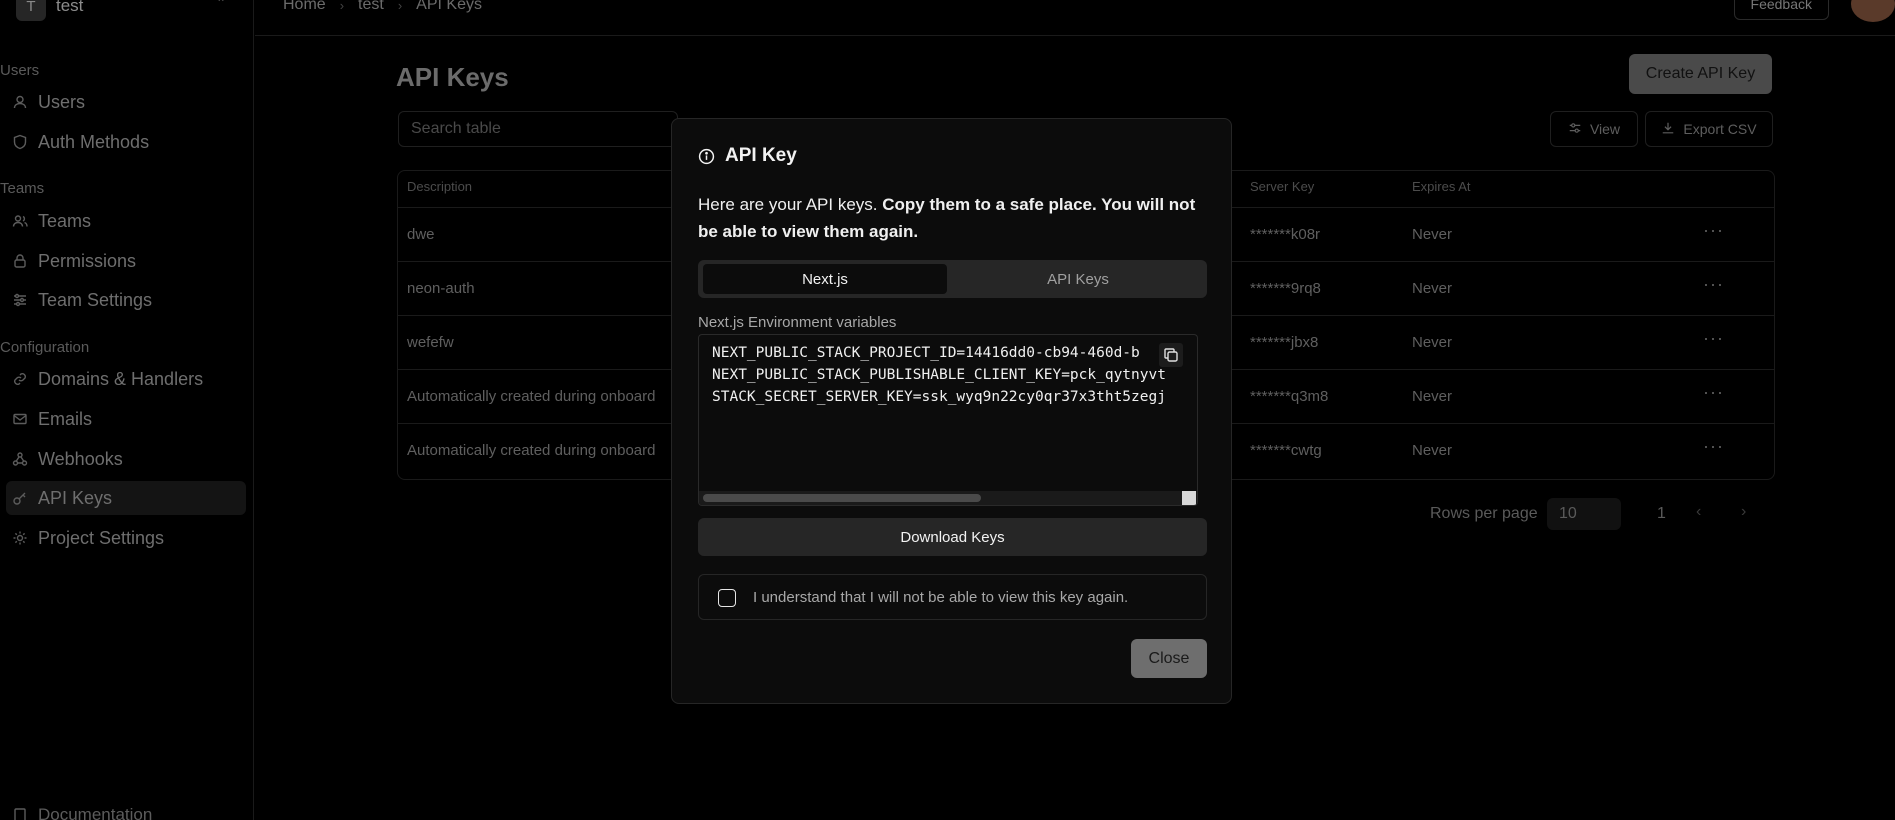  Describe the element at coordinates (45, 347) in the screenshot. I see `sidebar-section-configuration: Configuration` at that location.